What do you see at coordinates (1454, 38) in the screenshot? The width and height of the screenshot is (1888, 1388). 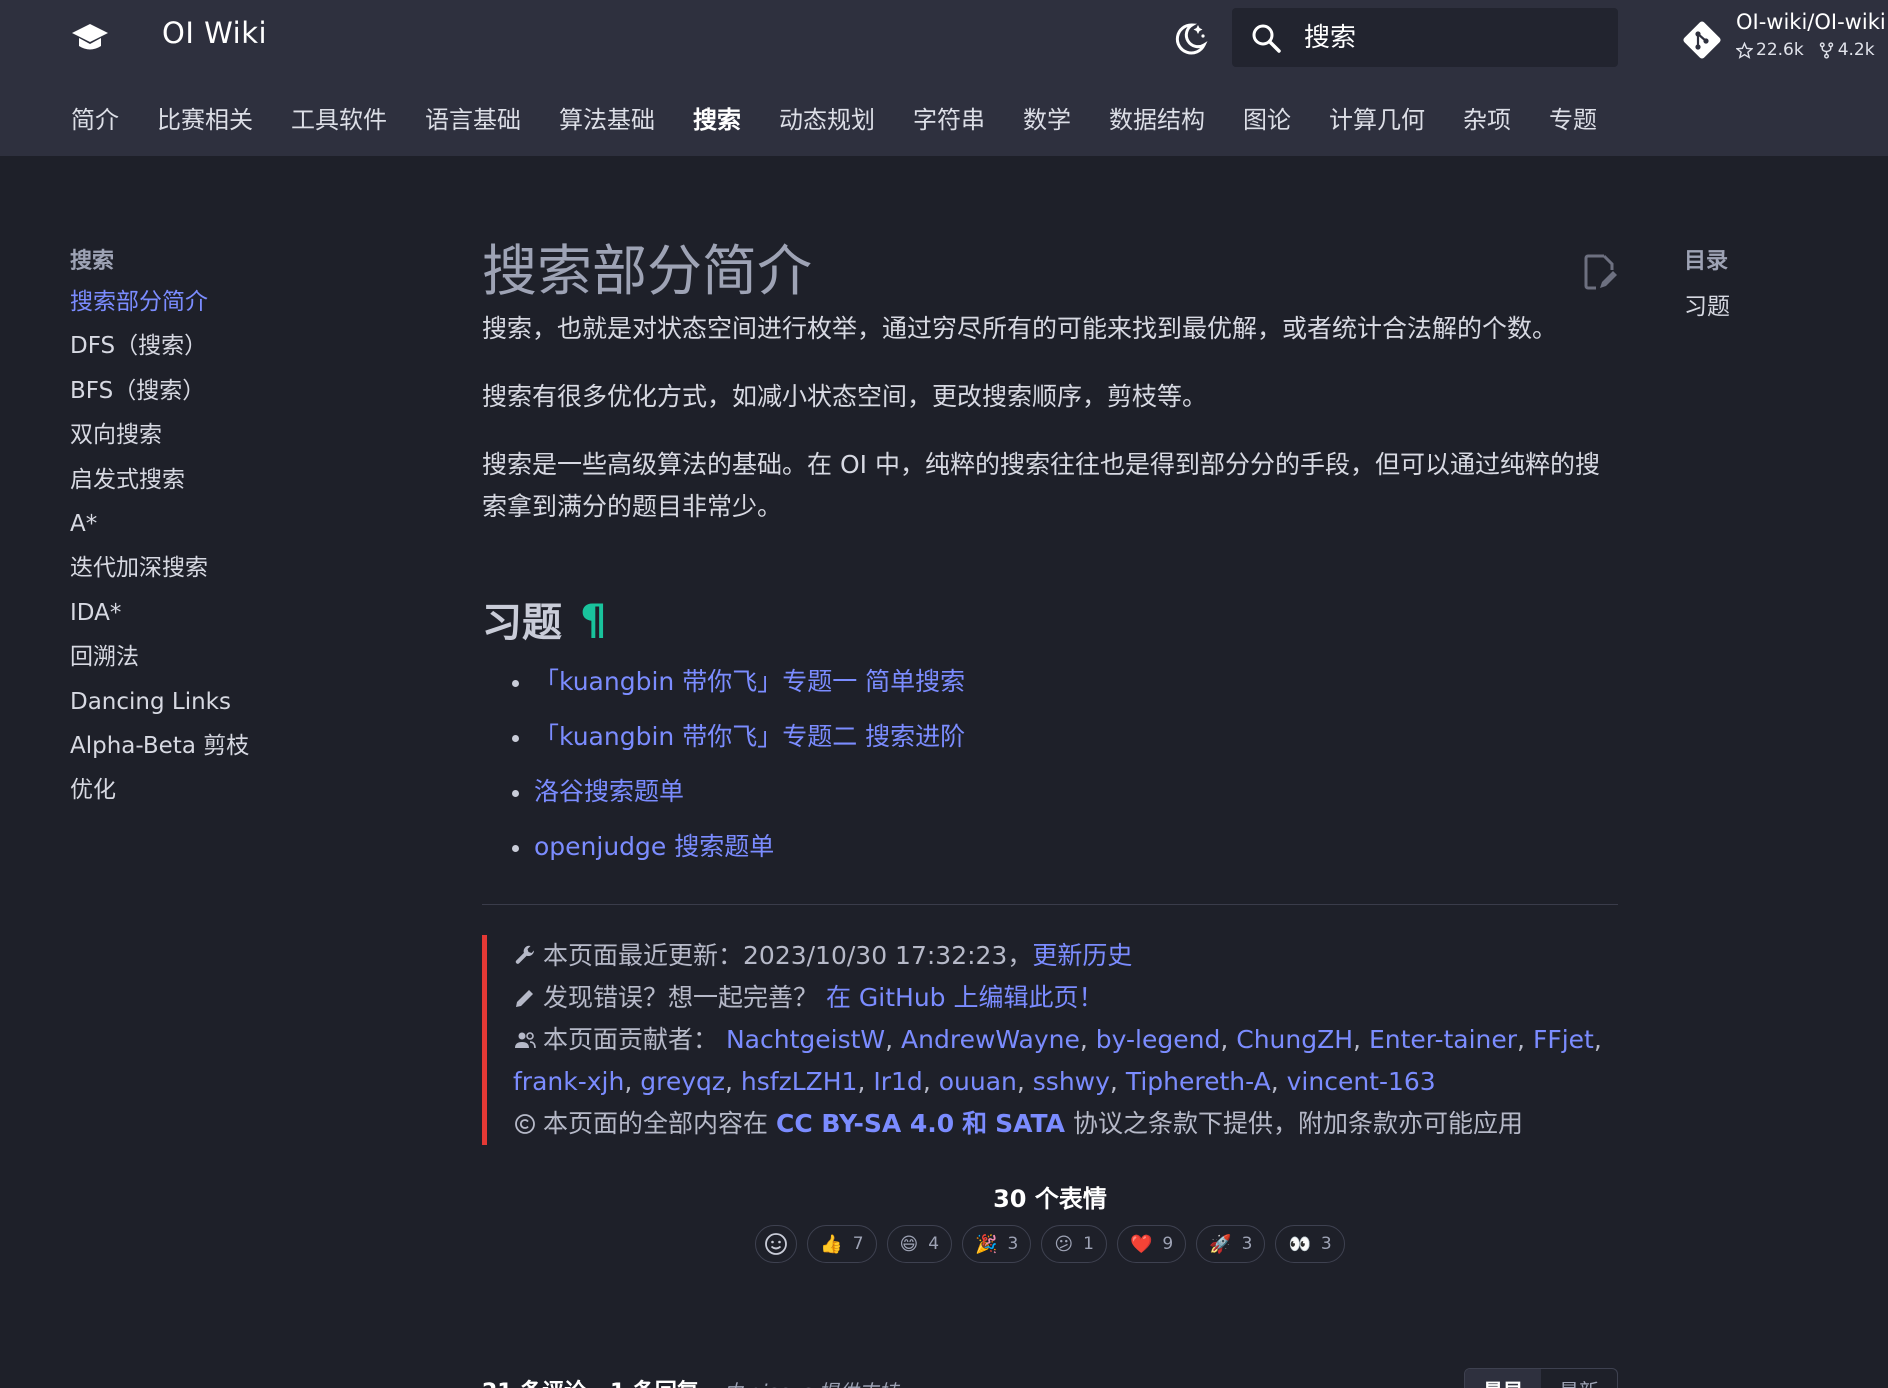 I see `search-input` at bounding box center [1454, 38].